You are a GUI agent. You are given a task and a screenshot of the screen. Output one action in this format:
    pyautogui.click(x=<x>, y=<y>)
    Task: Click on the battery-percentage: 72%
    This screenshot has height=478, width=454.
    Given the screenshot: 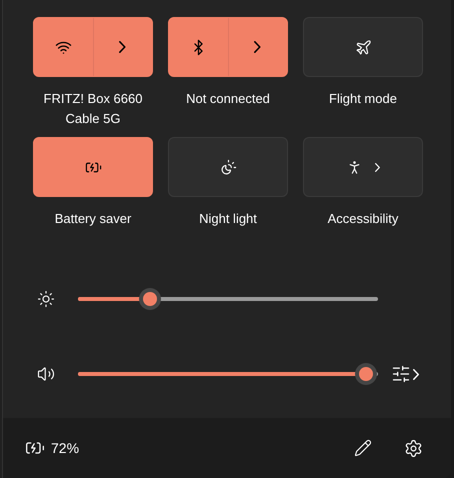 What is the action you would take?
    pyautogui.click(x=65, y=448)
    